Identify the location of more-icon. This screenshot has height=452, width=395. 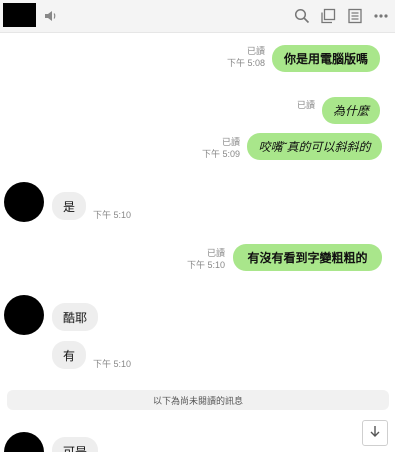
(381, 16).